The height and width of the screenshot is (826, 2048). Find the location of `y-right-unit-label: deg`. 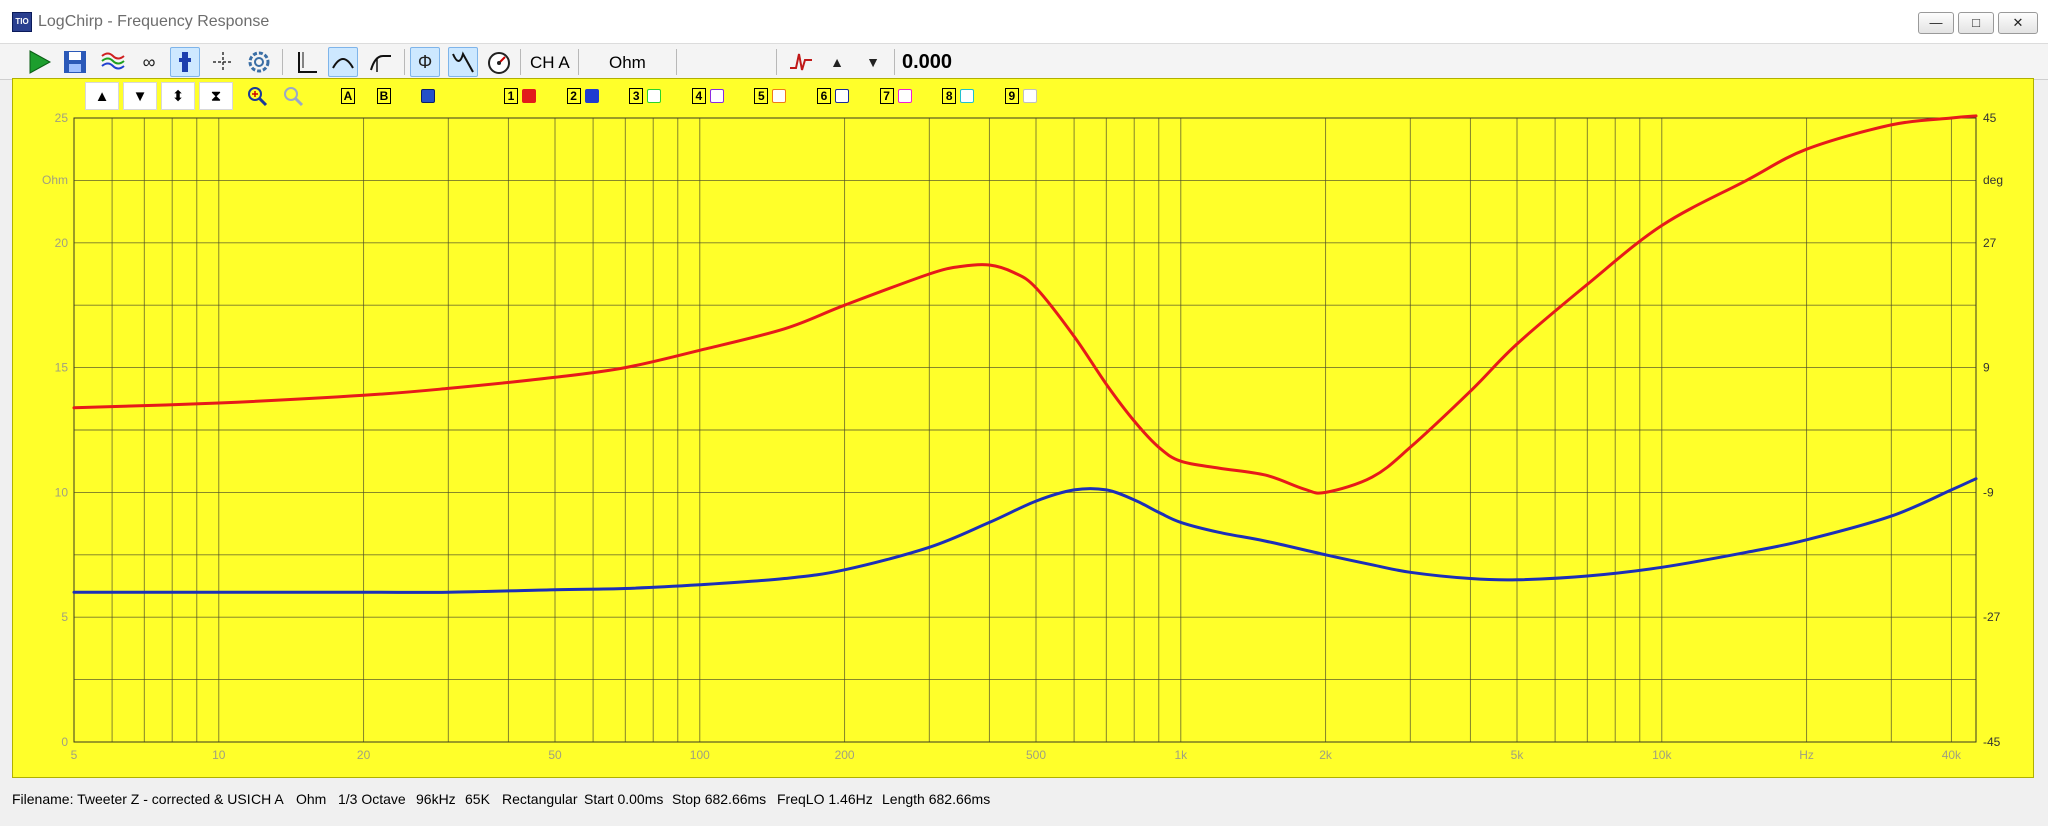

y-right-unit-label: deg is located at coordinates (1993, 180).